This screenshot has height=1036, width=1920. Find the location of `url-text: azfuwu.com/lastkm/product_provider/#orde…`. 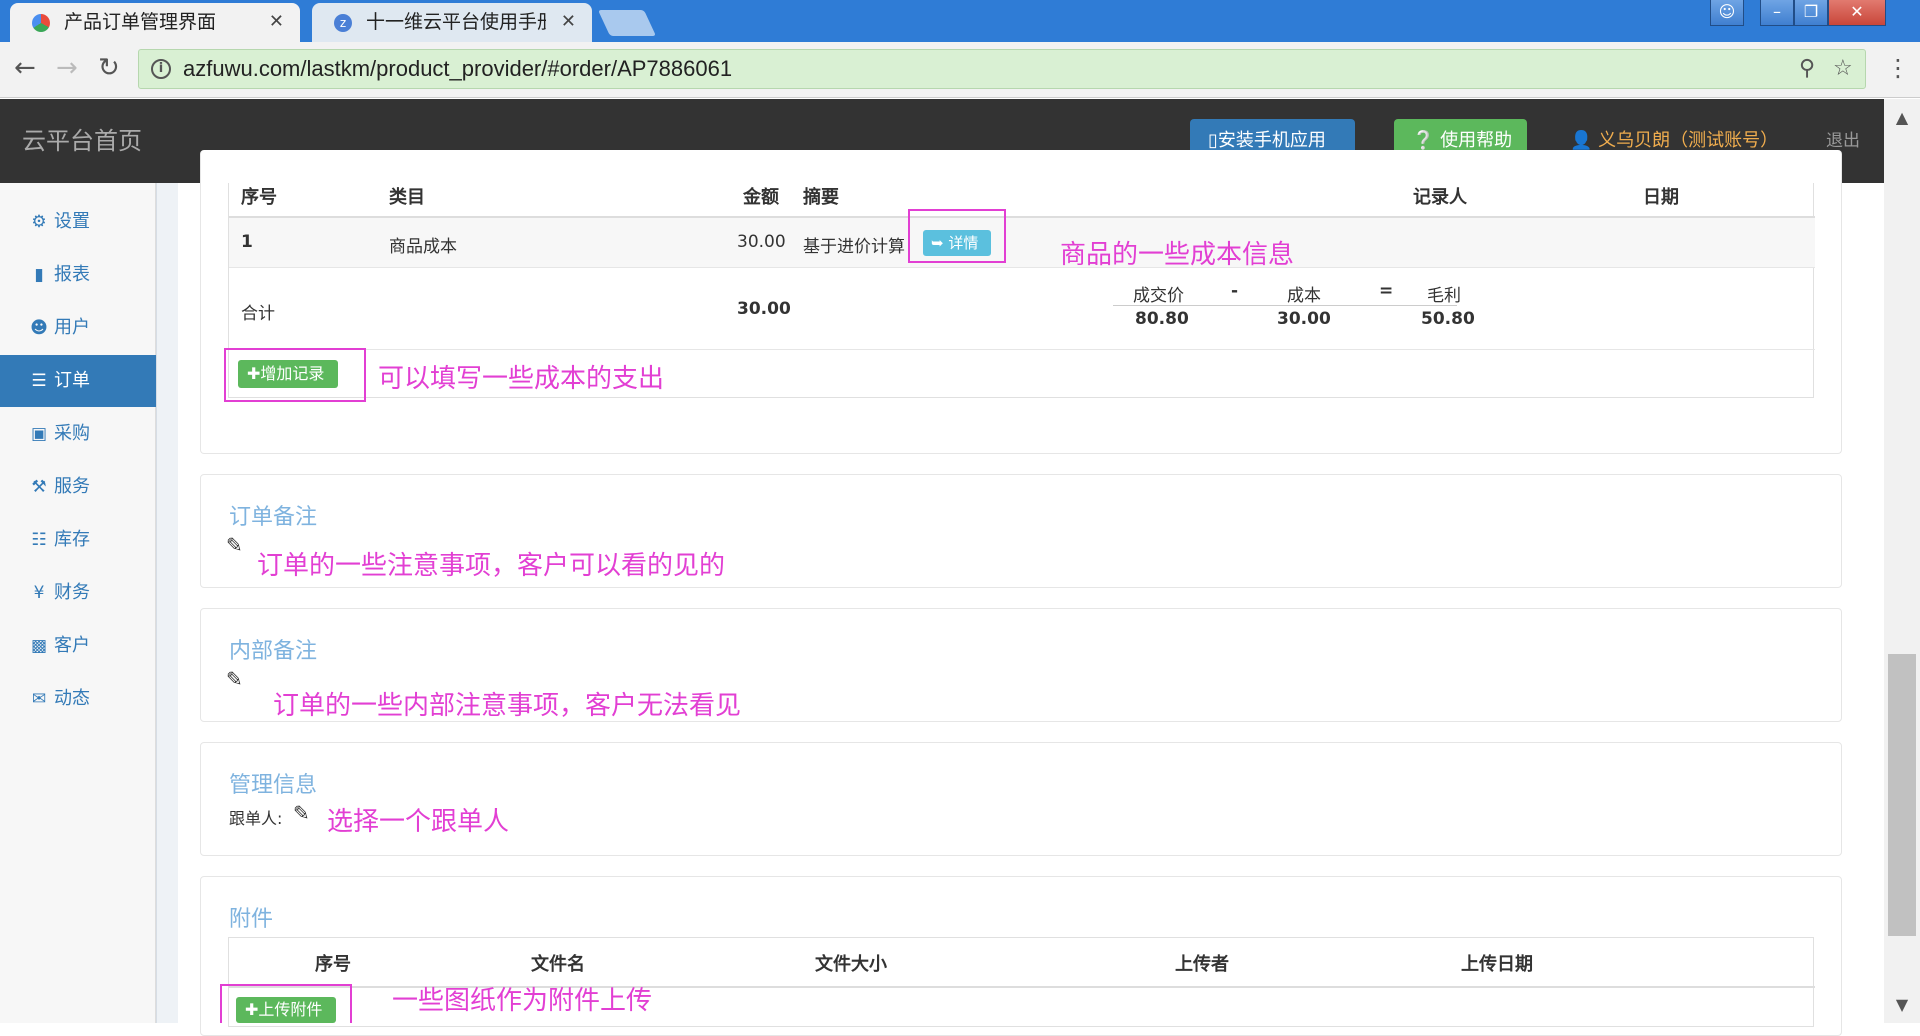

url-text: azfuwu.com/lastkm/product_provider/#orde… is located at coordinates (458, 68).